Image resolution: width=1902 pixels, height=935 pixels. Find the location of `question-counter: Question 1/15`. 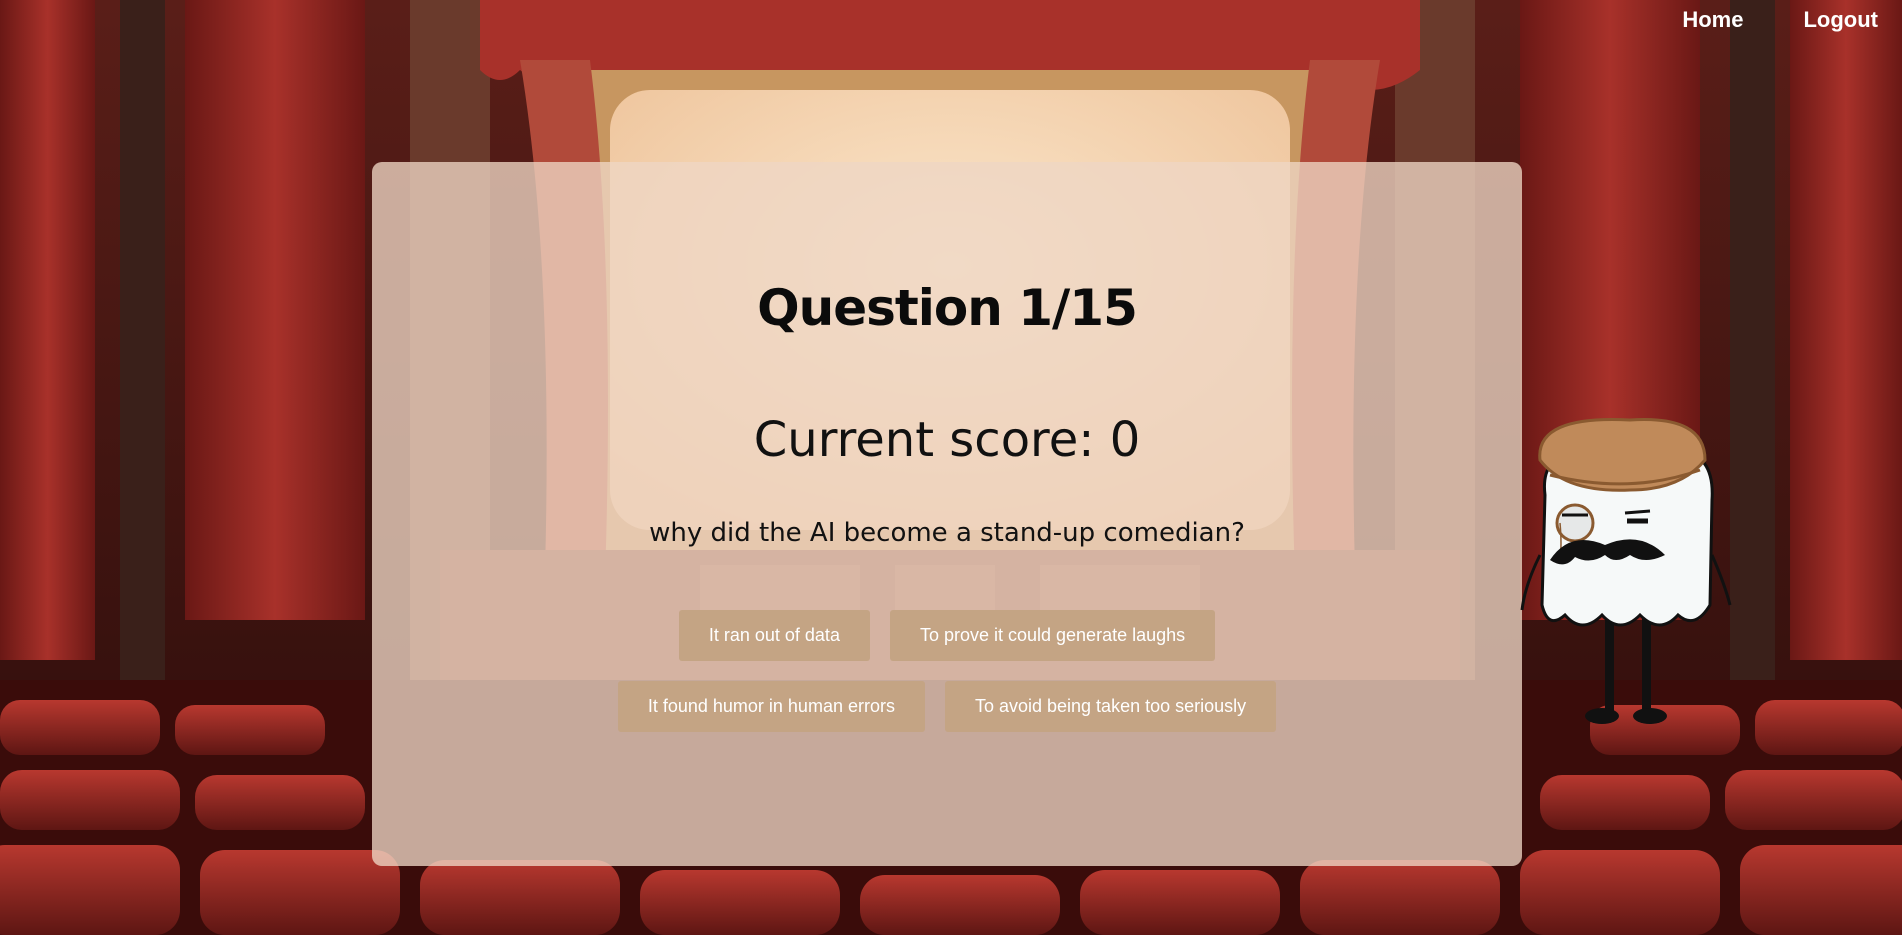

question-counter: Question 1/15 is located at coordinates (947, 308).